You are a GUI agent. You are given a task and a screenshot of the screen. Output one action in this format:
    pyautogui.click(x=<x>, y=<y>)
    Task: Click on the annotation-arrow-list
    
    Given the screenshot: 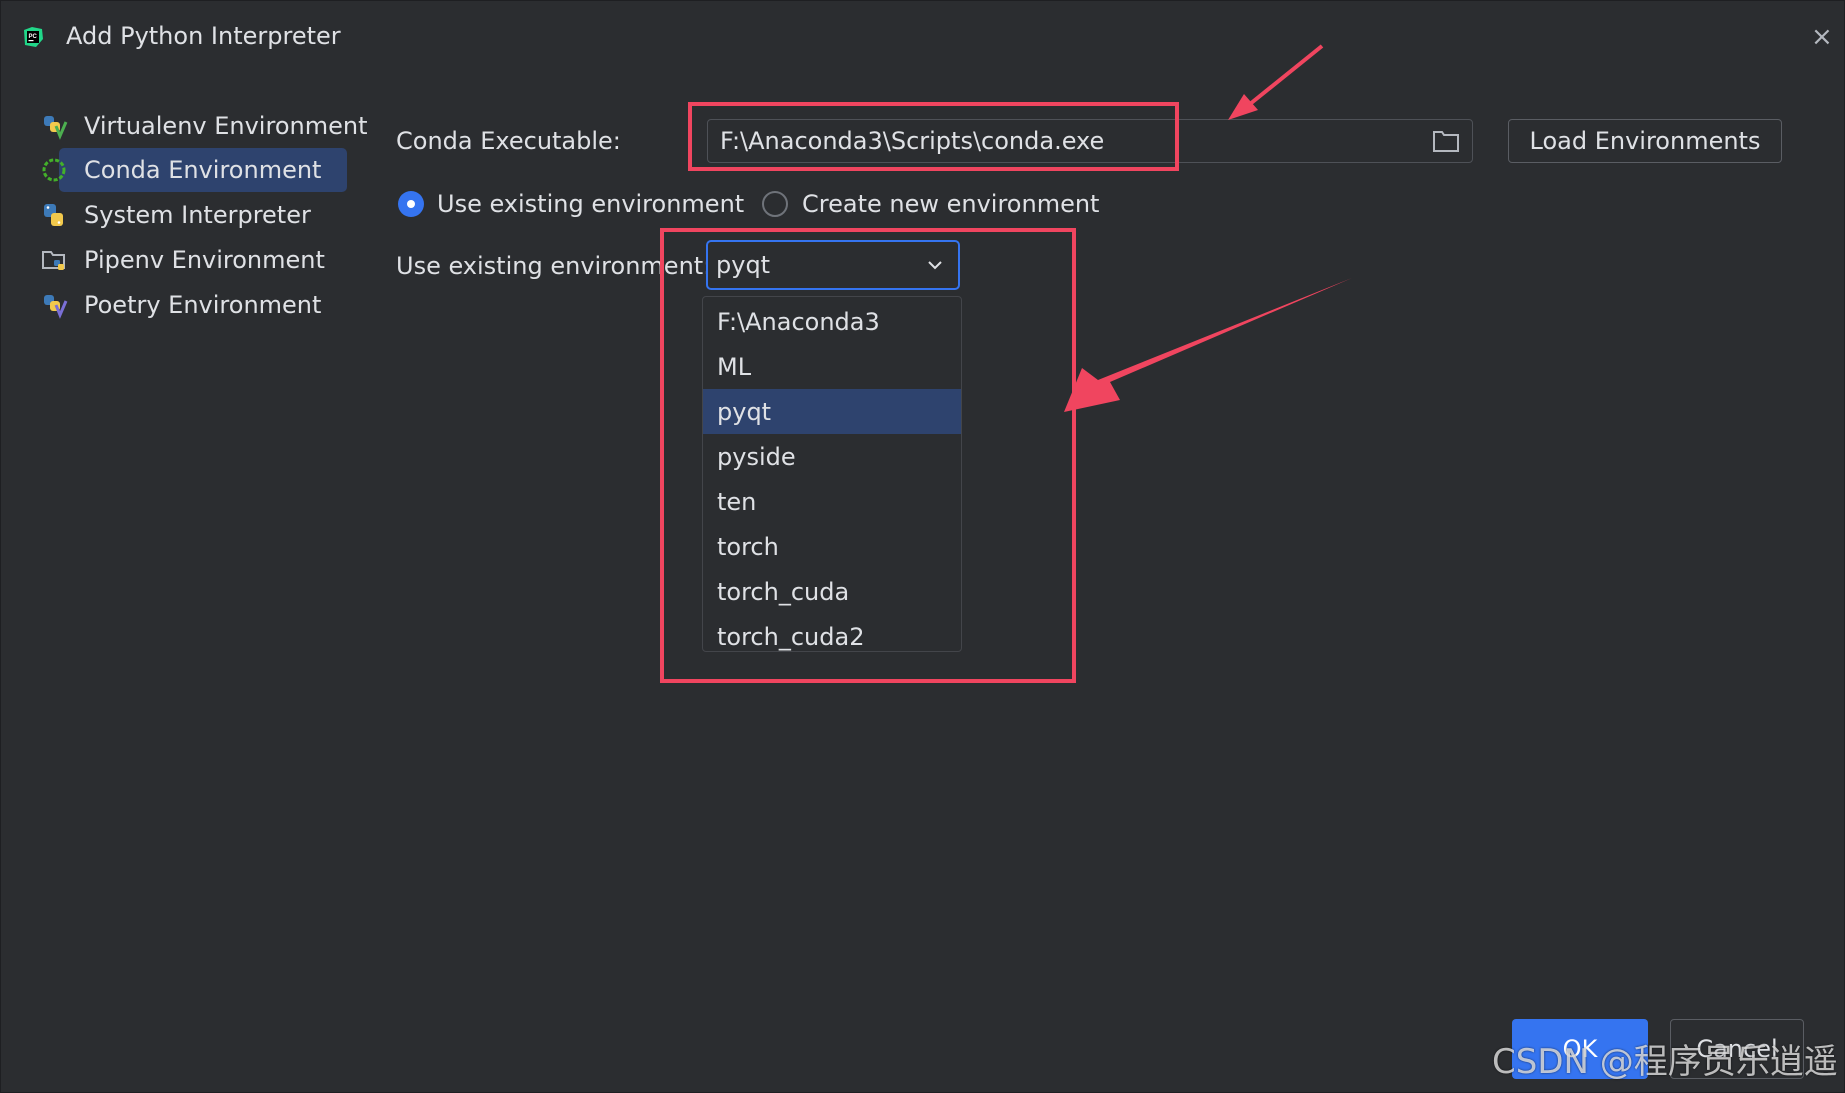 What is the action you would take?
    pyautogui.click(x=1208, y=345)
    